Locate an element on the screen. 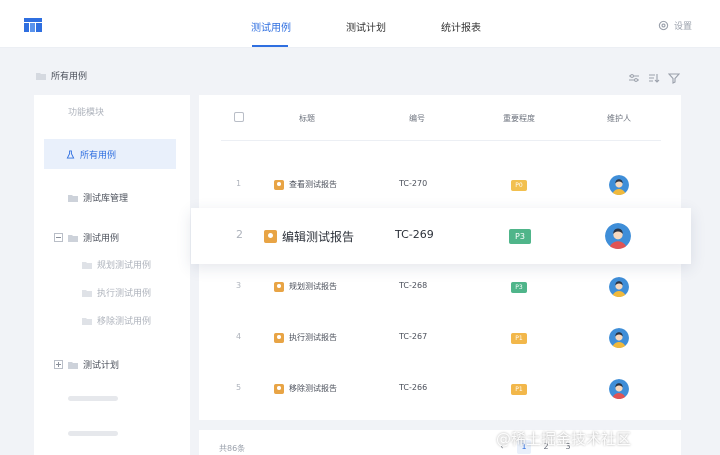 This screenshot has width=720, height=455. row-number: 5 is located at coordinates (239, 387).